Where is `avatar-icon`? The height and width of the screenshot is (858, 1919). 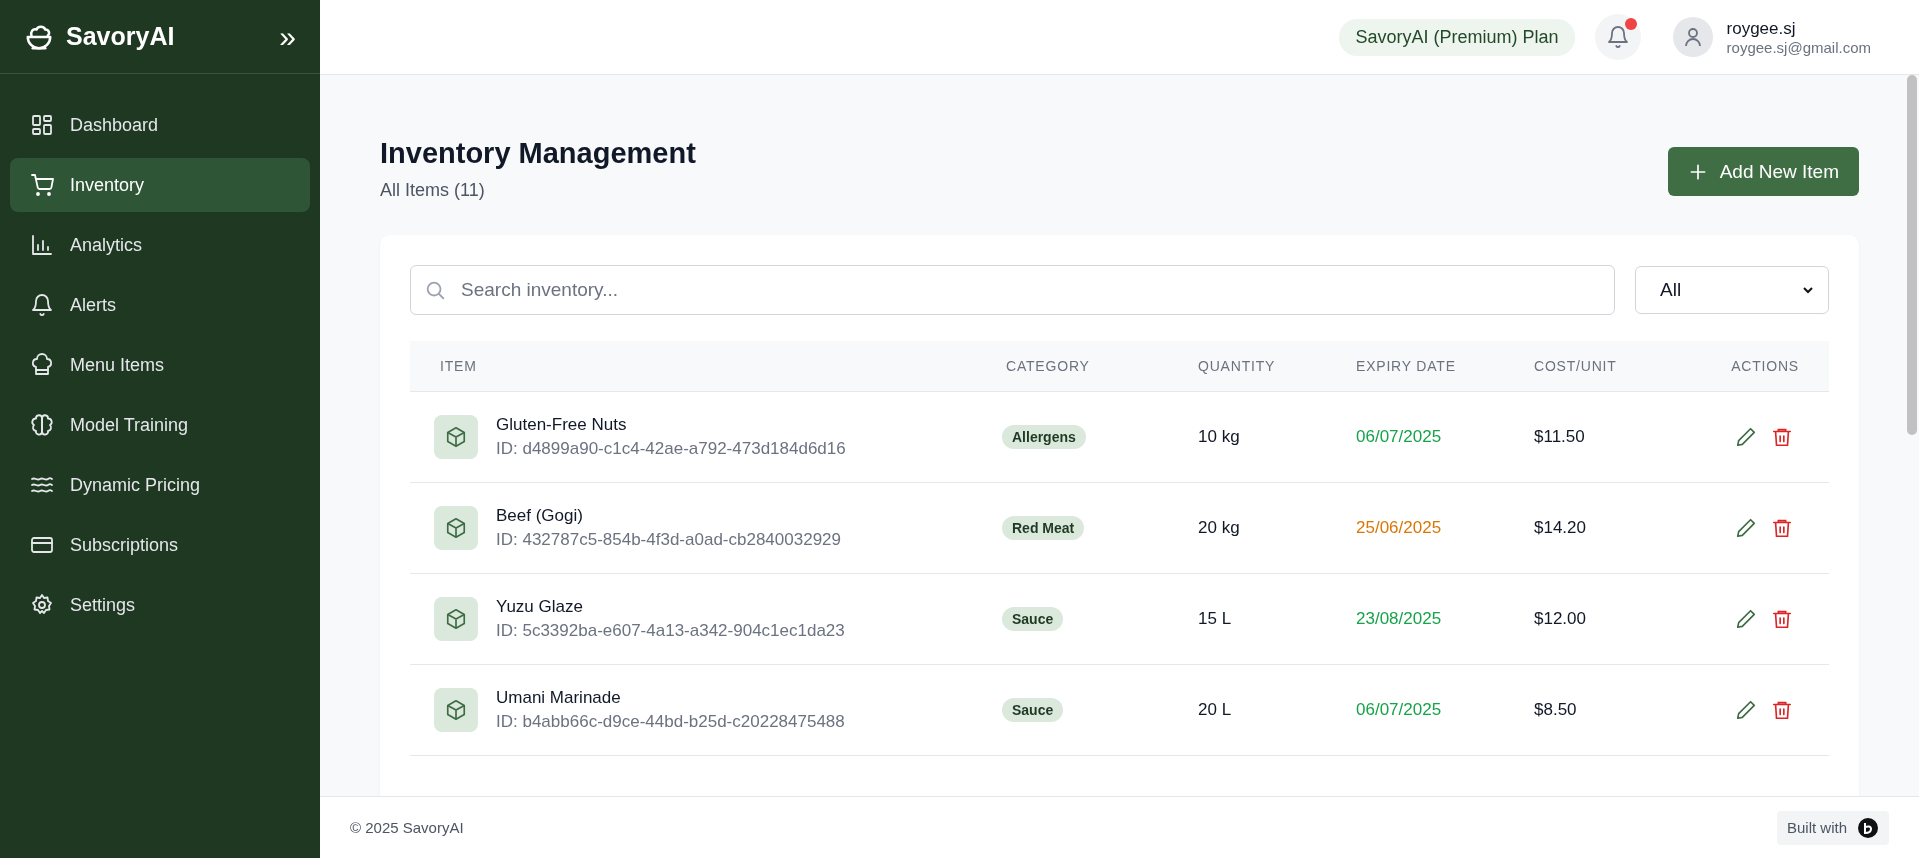 avatar-icon is located at coordinates (1692, 37).